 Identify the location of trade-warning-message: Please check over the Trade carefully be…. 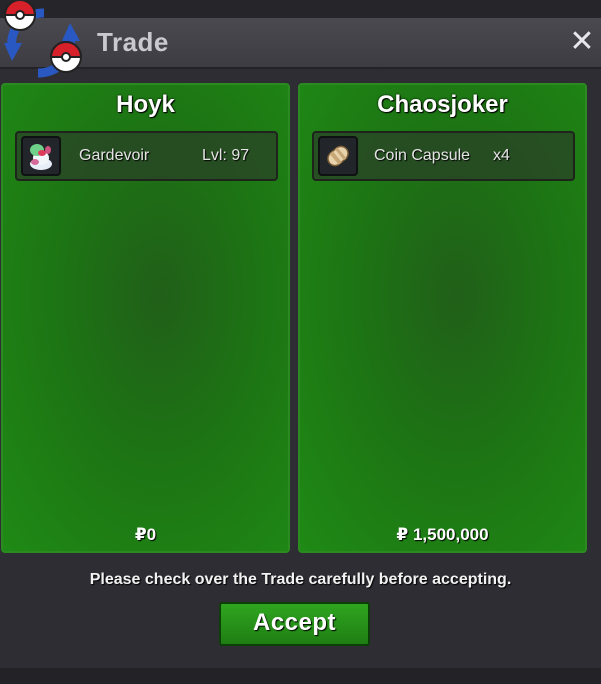
(300, 579).